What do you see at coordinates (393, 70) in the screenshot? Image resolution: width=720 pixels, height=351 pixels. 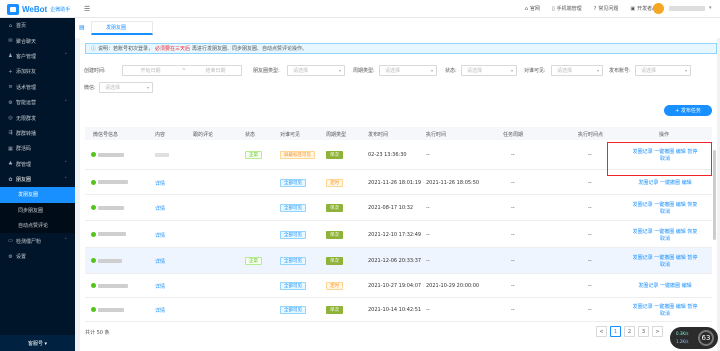 I see `select-placeholder: 请选择` at bounding box center [393, 70].